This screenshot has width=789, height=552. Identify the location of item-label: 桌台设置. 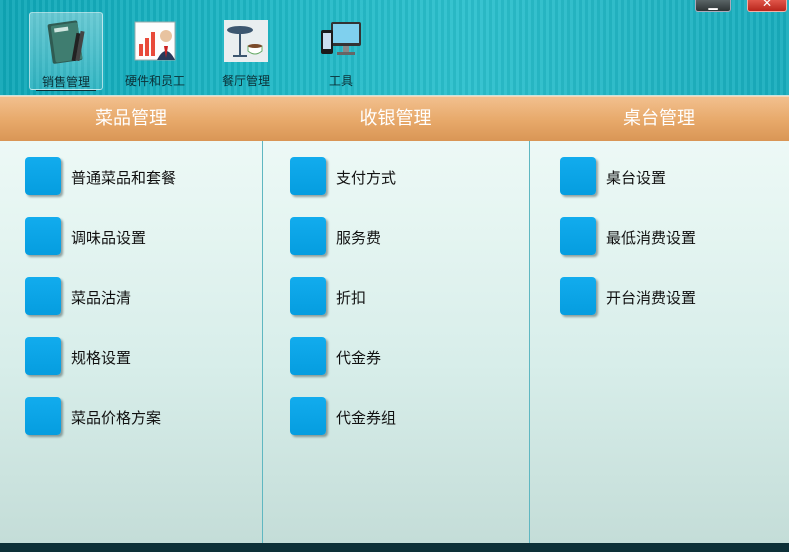
(636, 178).